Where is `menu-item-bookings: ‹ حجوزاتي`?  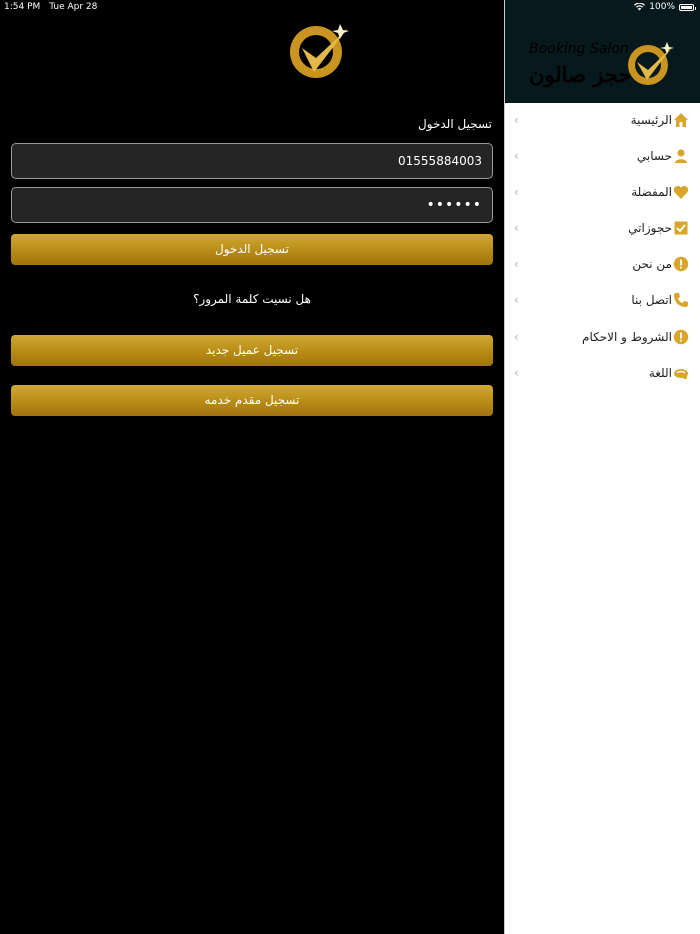 menu-item-bookings: ‹ حجوزاتي is located at coordinates (602, 228).